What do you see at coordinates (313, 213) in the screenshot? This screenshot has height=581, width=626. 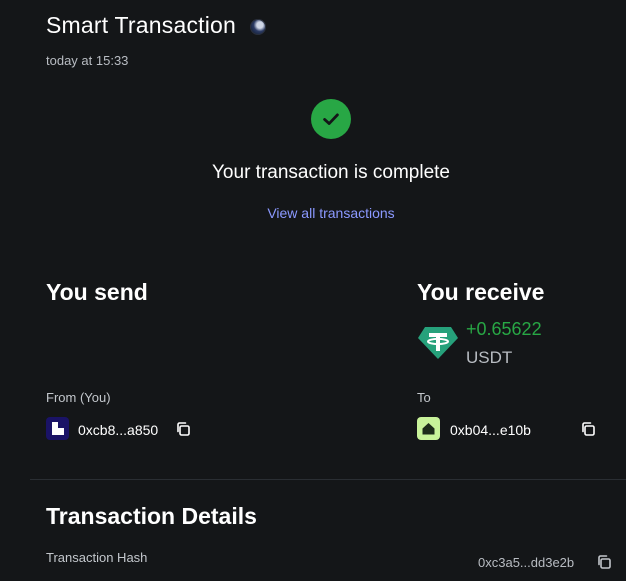 I see `view-all-transactions-link: View all transactions` at bounding box center [313, 213].